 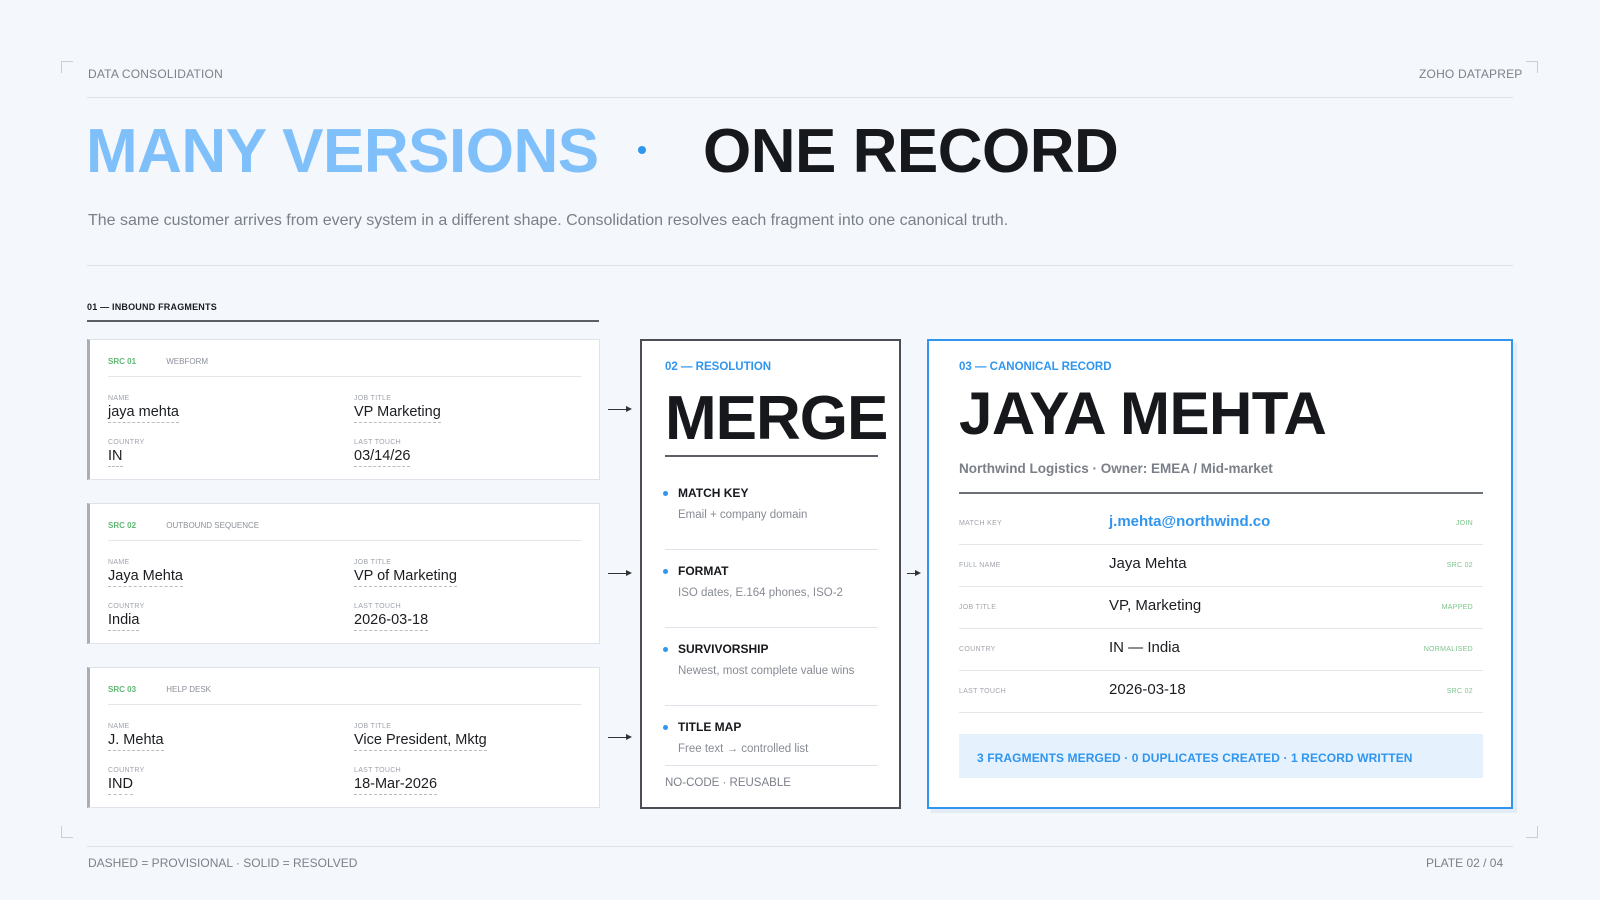 What do you see at coordinates (770, 737) in the screenshot?
I see `step-title-map: TITLE MAP Free text → controlled list` at bounding box center [770, 737].